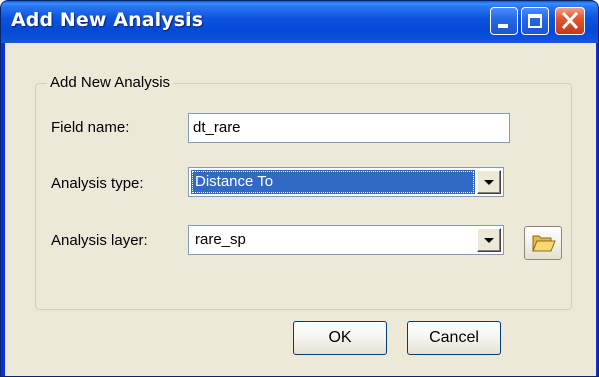 This screenshot has height=377, width=599. I want to click on analysis-layer-dropdown-button, so click(489, 240).